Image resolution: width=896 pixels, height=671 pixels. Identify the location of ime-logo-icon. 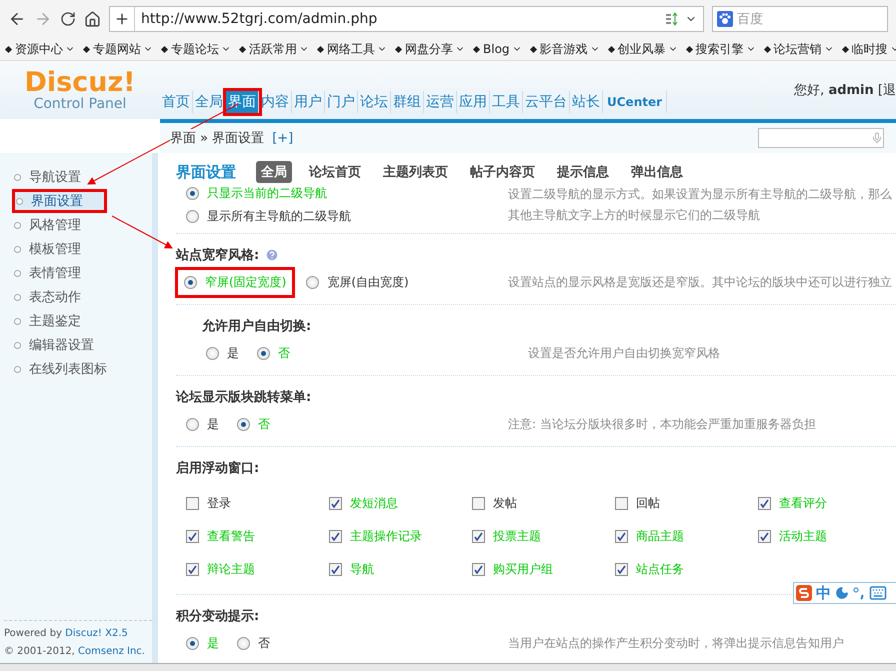
(804, 593).